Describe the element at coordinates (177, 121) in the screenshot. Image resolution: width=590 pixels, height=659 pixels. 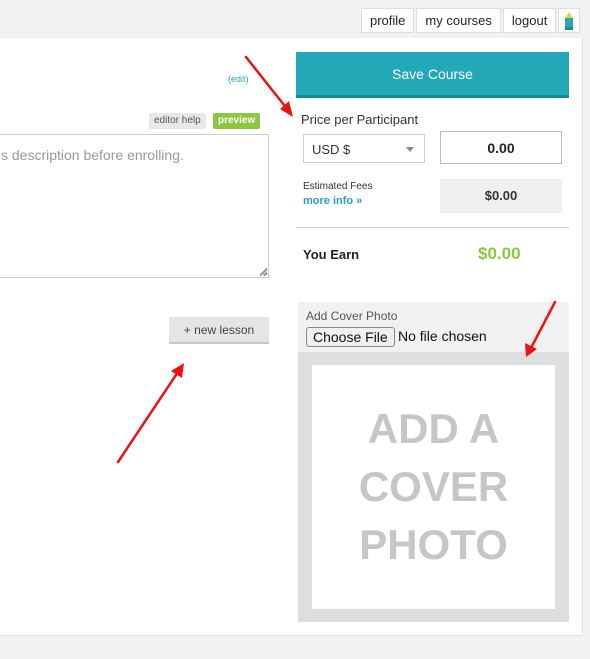
I see `editor-help-button: editor help` at that location.